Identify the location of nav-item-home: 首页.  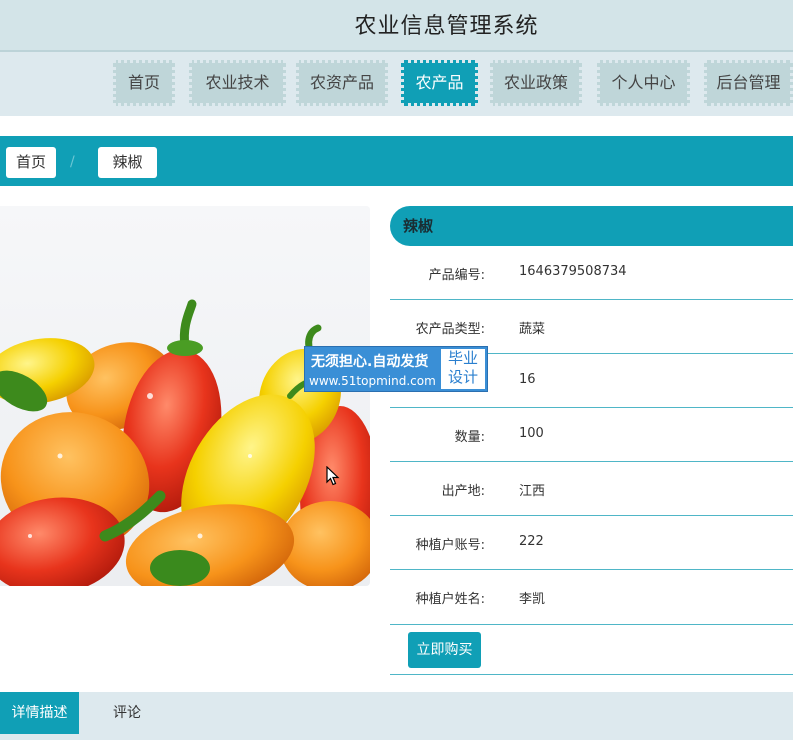
(144, 83).